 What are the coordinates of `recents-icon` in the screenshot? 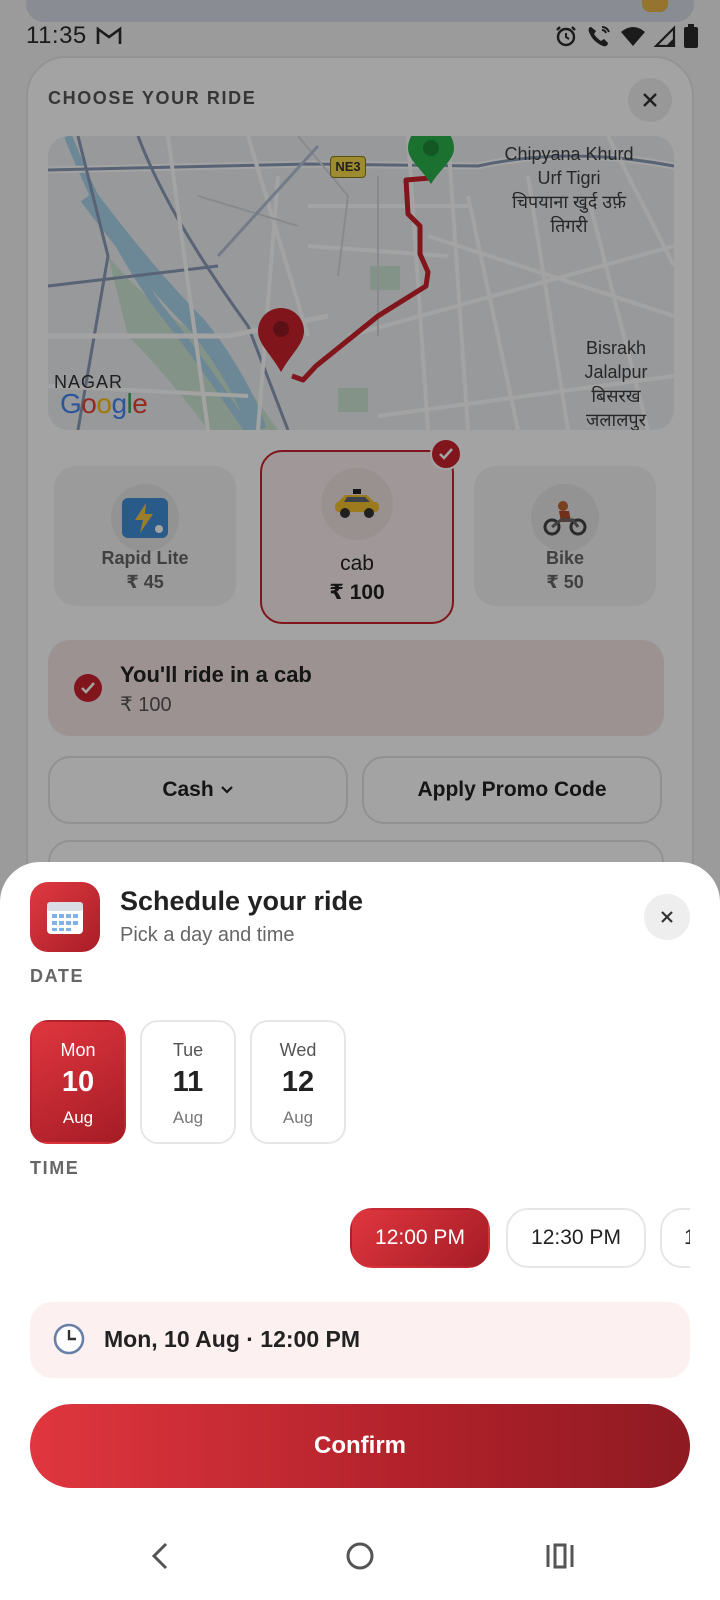 It's located at (560, 1556).